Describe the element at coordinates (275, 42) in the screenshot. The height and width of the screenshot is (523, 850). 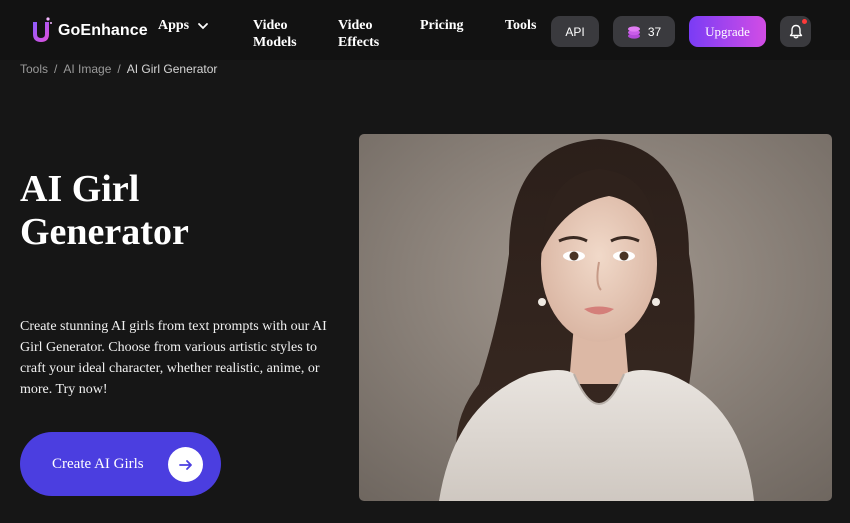
I see `nav-video-models-line2: Models` at that location.